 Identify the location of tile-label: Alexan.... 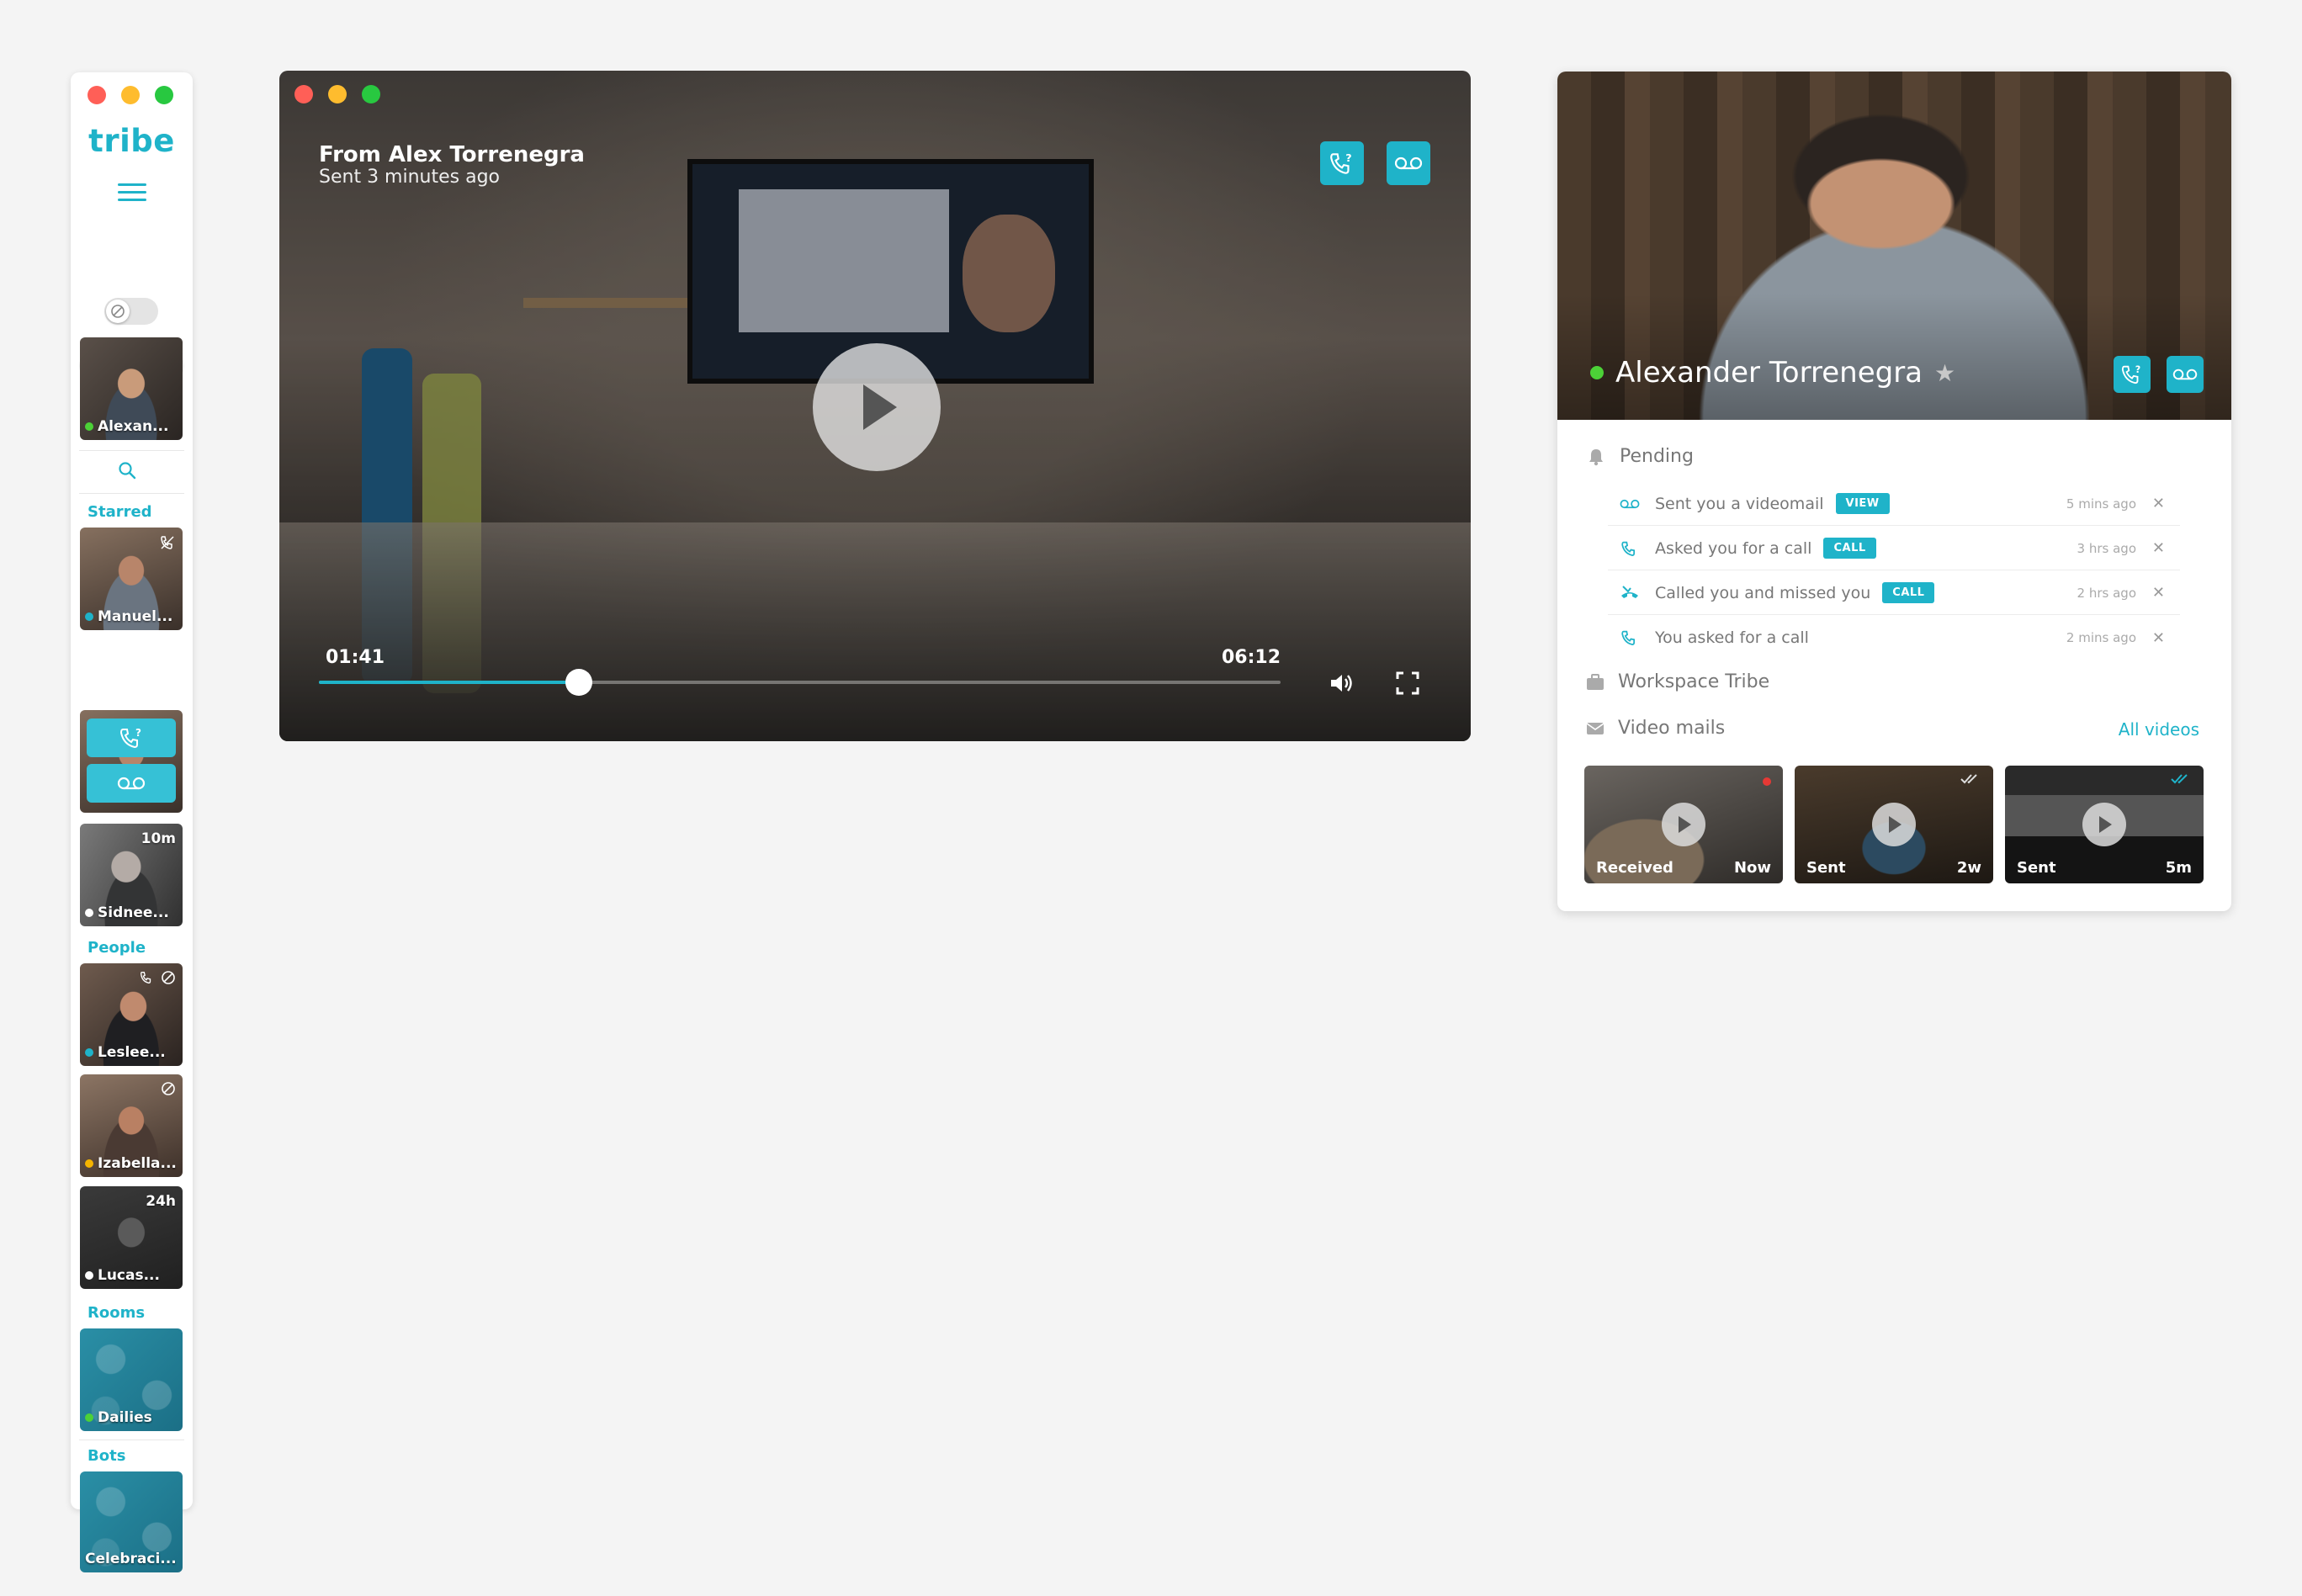
(127, 427).